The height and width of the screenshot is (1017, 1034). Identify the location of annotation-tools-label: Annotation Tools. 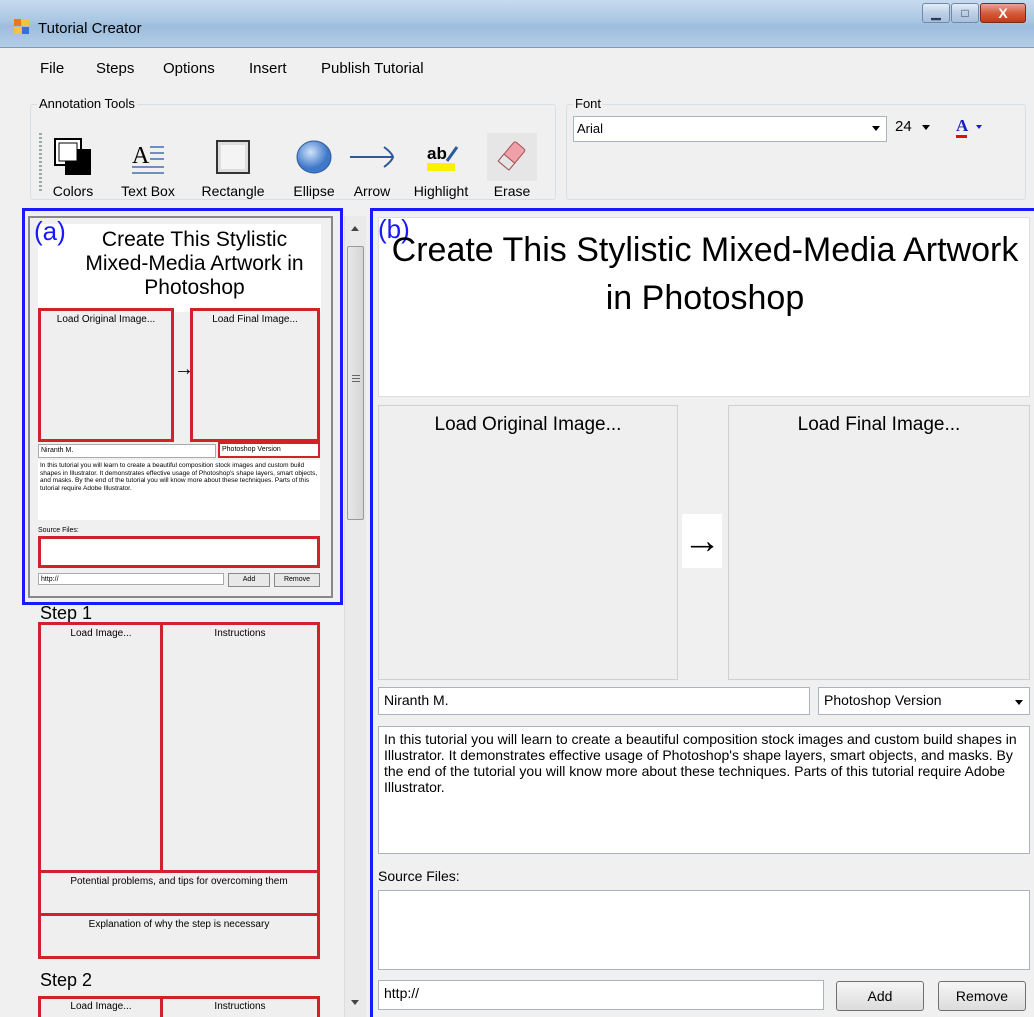
(87, 103).